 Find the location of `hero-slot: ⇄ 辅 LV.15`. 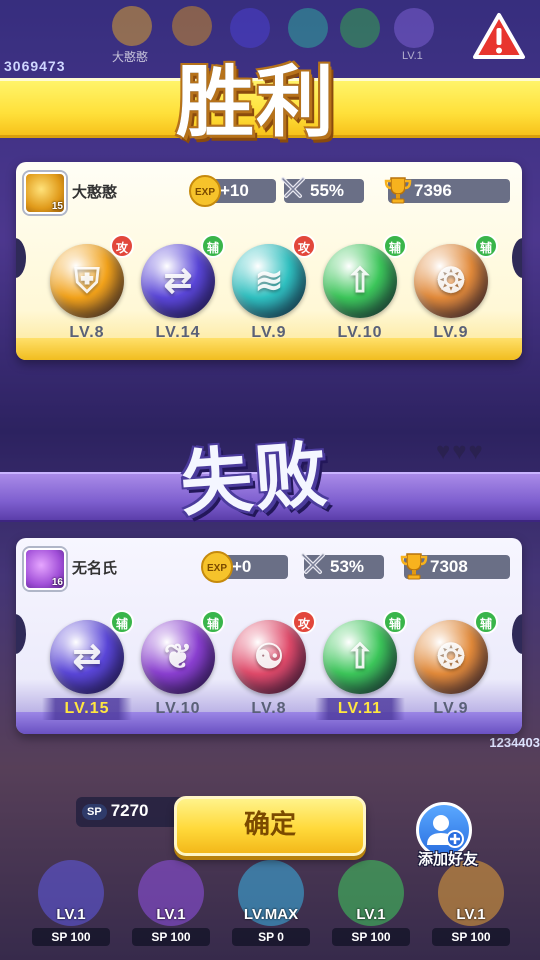

hero-slot: ⇄ 辅 LV.15 is located at coordinates (88, 668).